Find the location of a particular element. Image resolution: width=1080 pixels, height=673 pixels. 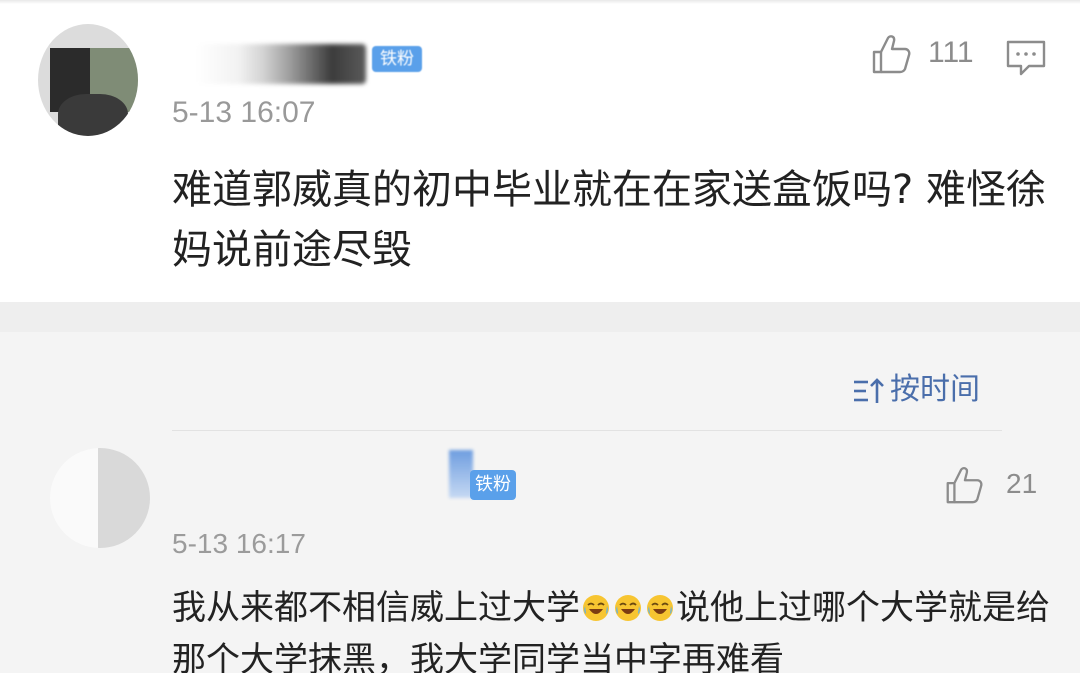

section-divider is located at coordinates (540, 317).